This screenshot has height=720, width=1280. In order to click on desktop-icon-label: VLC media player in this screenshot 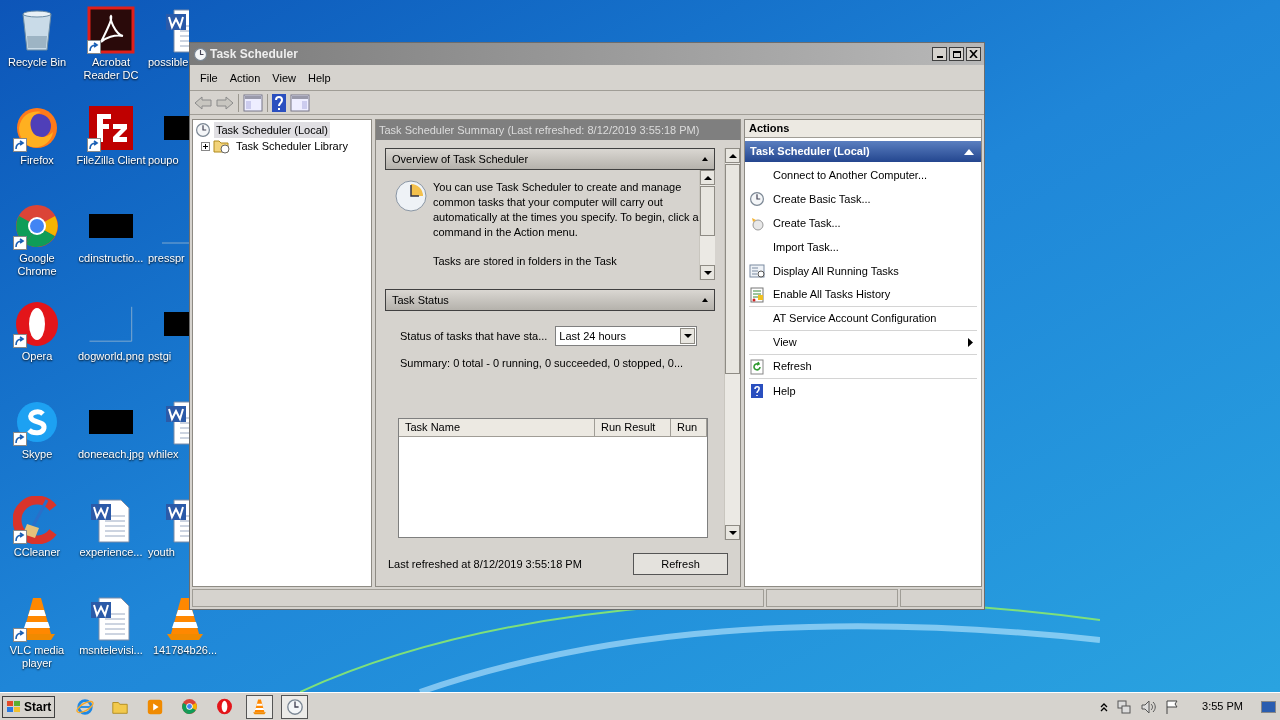, I will do `click(37, 657)`.